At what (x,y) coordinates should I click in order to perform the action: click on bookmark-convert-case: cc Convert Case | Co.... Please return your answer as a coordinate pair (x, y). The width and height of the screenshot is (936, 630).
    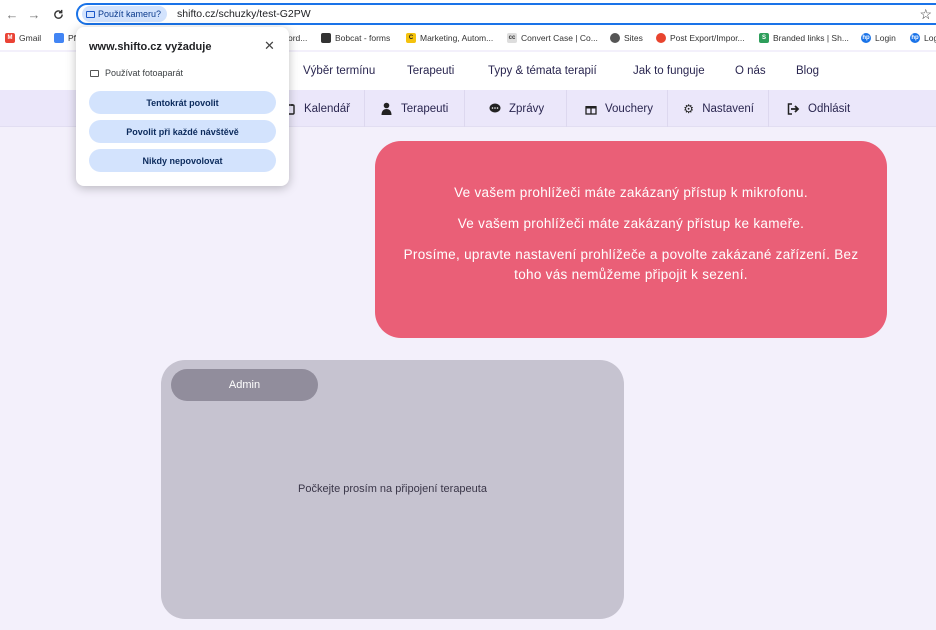
    Looking at the image, I should click on (552, 38).